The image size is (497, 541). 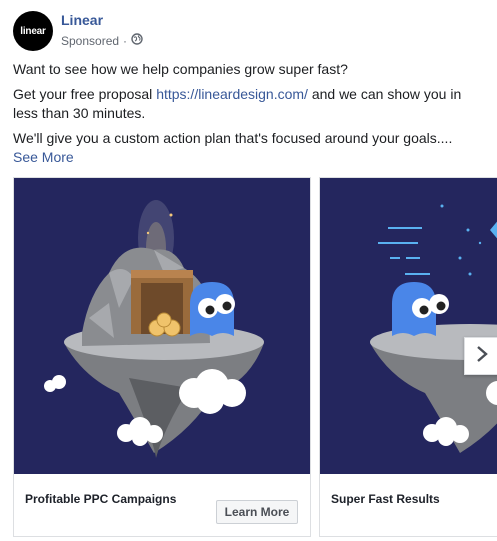 I want to click on avatar: linear, so click(x=33, y=31).